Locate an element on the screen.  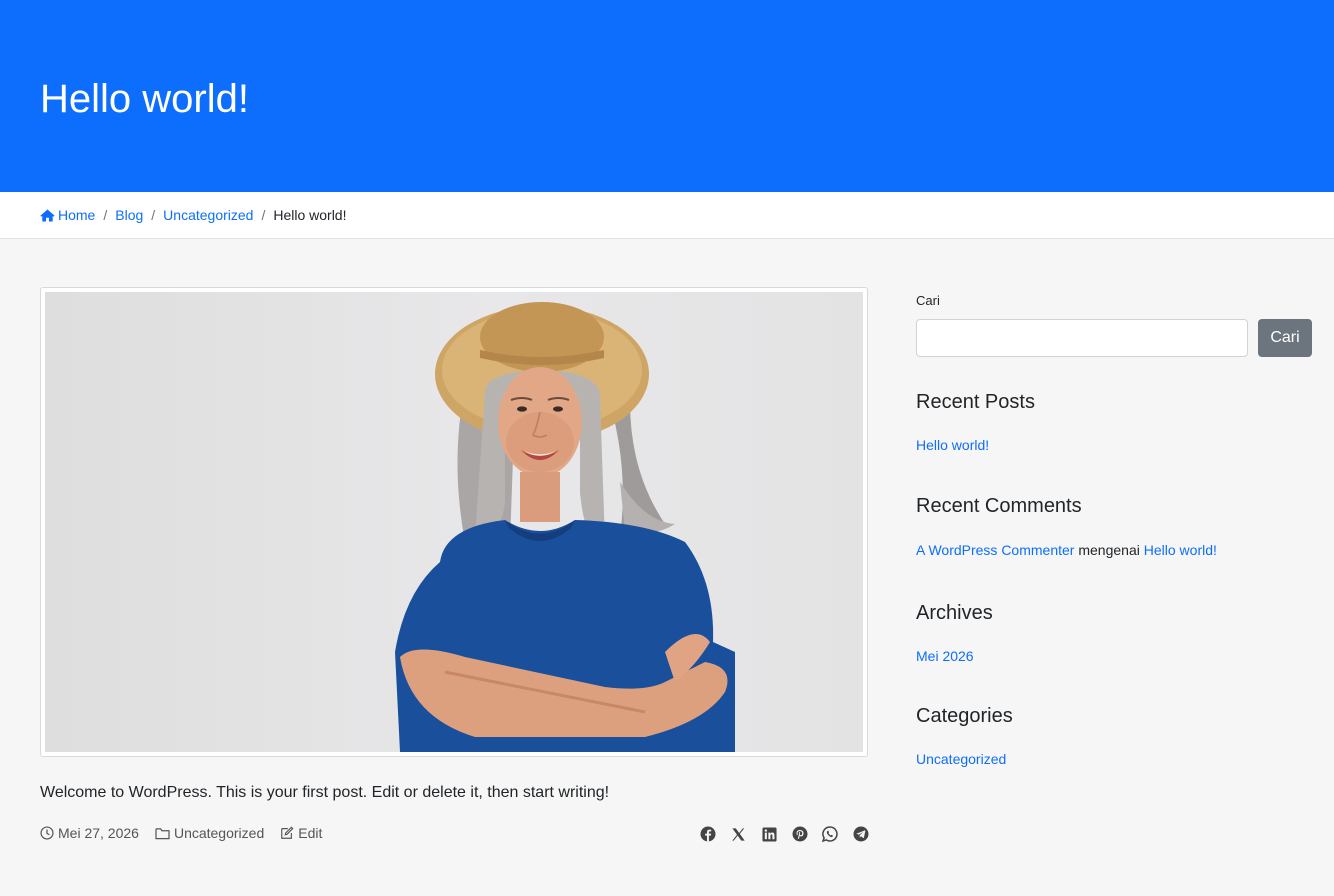
category-link: Uncategorized is located at coordinates (961, 759).